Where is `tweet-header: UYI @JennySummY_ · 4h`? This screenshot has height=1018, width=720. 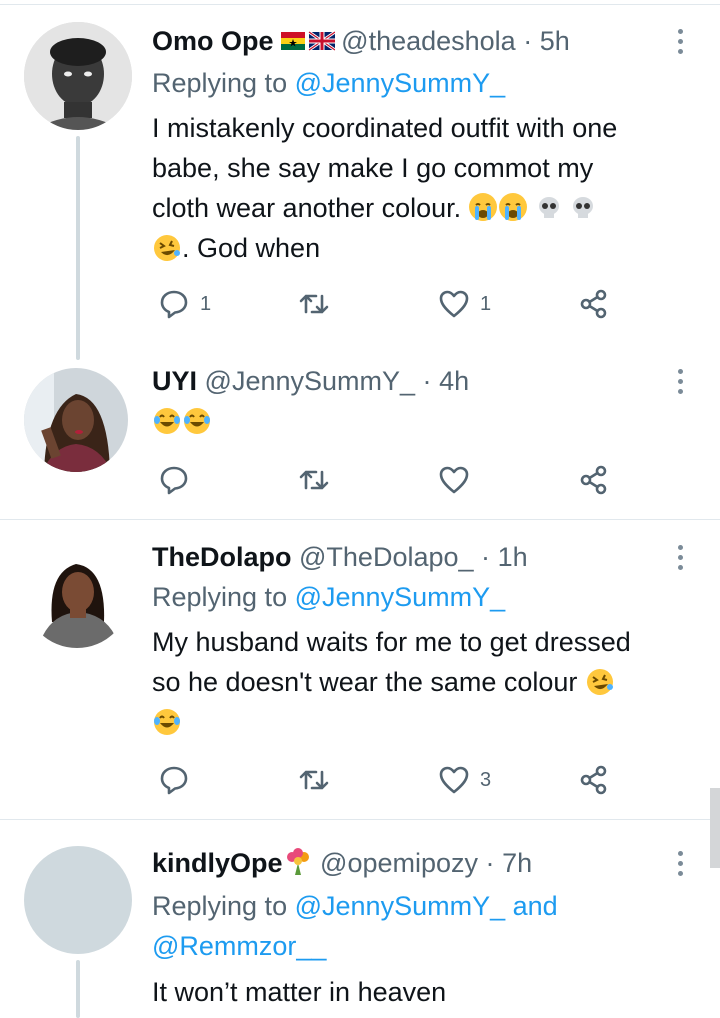 tweet-header: UYI @JennySummY_ · 4h is located at coordinates (310, 381).